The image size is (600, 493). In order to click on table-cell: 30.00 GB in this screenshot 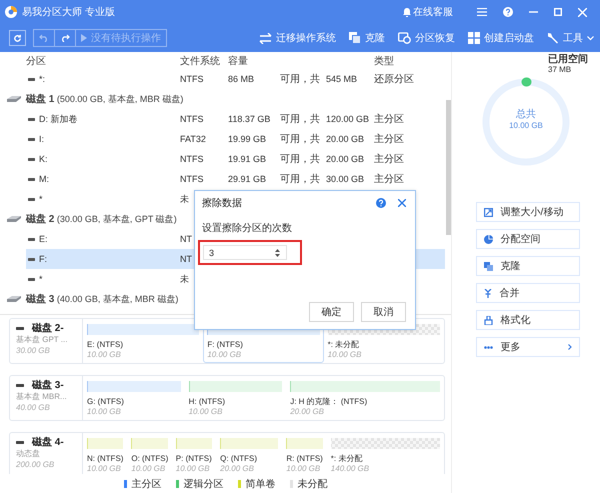, I will do `click(345, 179)`.